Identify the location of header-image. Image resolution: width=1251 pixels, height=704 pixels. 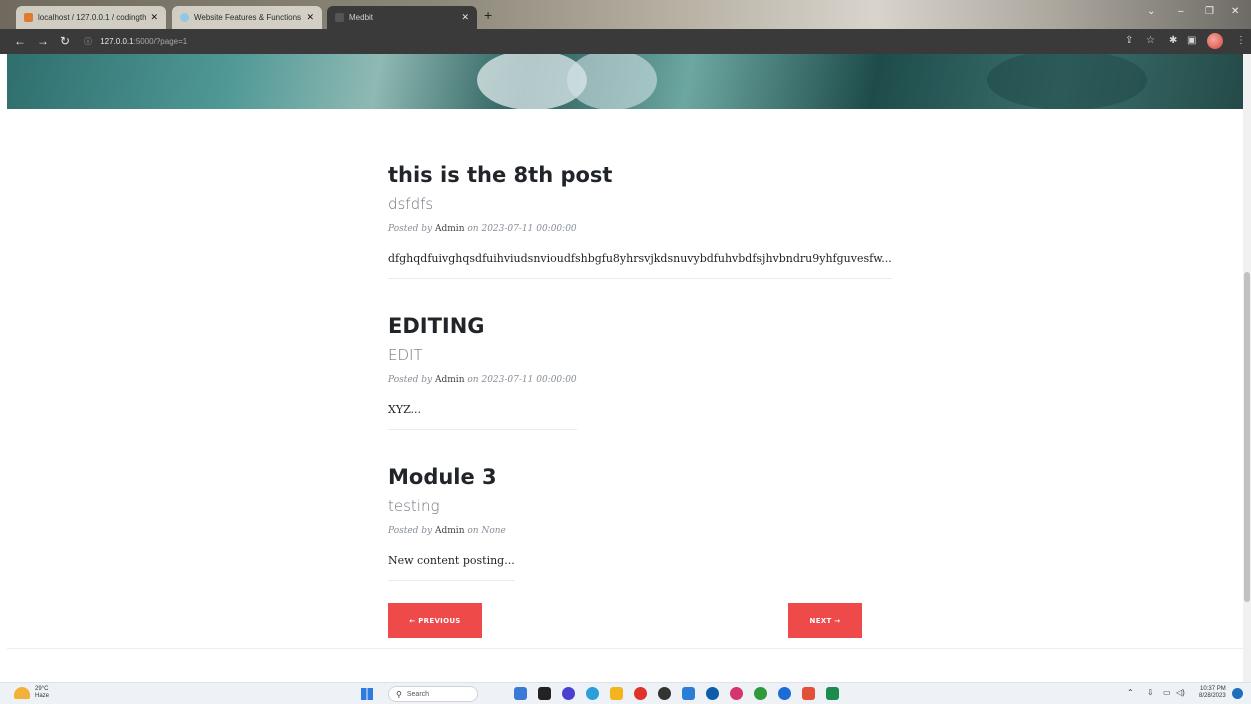
(625, 81).